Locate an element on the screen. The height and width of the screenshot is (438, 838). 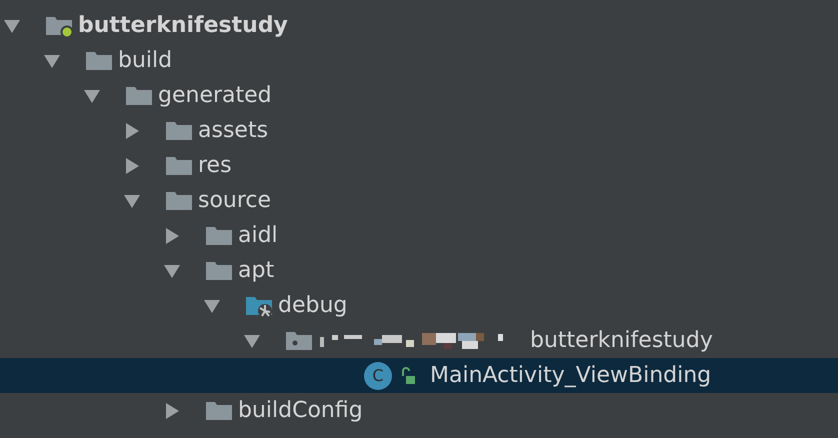
tree-row: source is located at coordinates (419, 200).